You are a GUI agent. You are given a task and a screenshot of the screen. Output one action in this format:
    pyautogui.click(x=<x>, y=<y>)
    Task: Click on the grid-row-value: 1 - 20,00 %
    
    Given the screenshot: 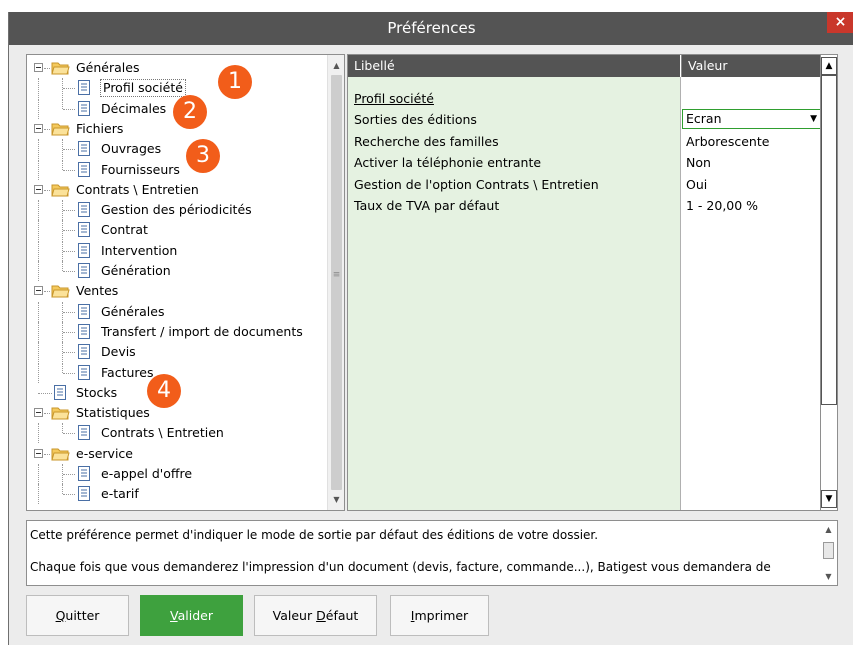 What is the action you would take?
    pyautogui.click(x=722, y=205)
    